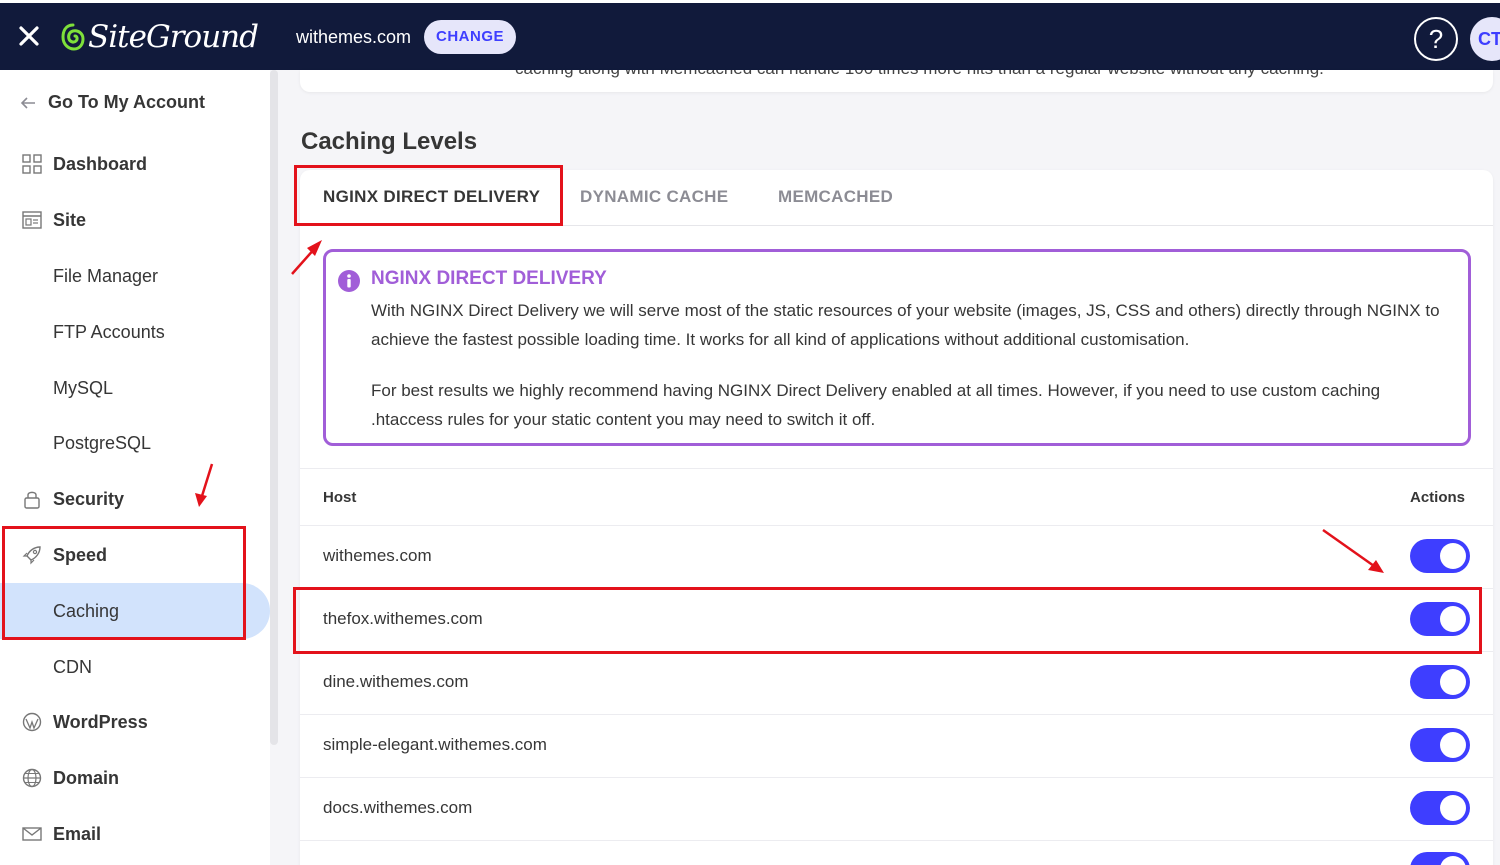 Image resolution: width=1500 pixels, height=865 pixels. I want to click on host-name: withemes.com, so click(377, 555).